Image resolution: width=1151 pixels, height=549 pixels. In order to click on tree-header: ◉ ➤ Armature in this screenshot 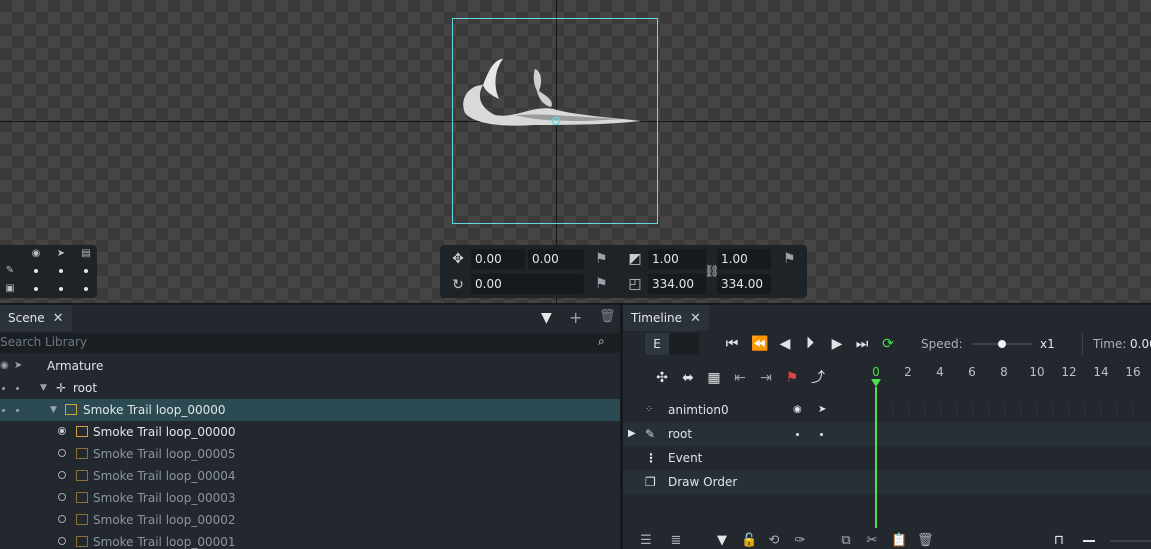, I will do `click(310, 366)`.